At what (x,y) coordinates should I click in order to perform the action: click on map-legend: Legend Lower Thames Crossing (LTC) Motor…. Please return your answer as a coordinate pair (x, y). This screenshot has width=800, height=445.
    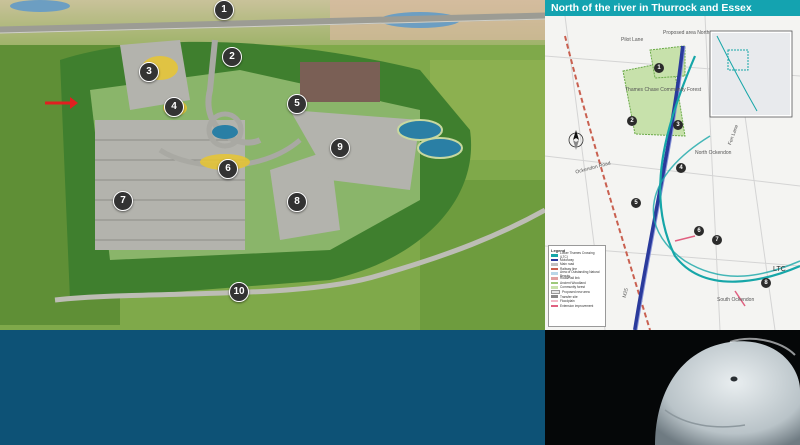
    Looking at the image, I should click on (577, 286).